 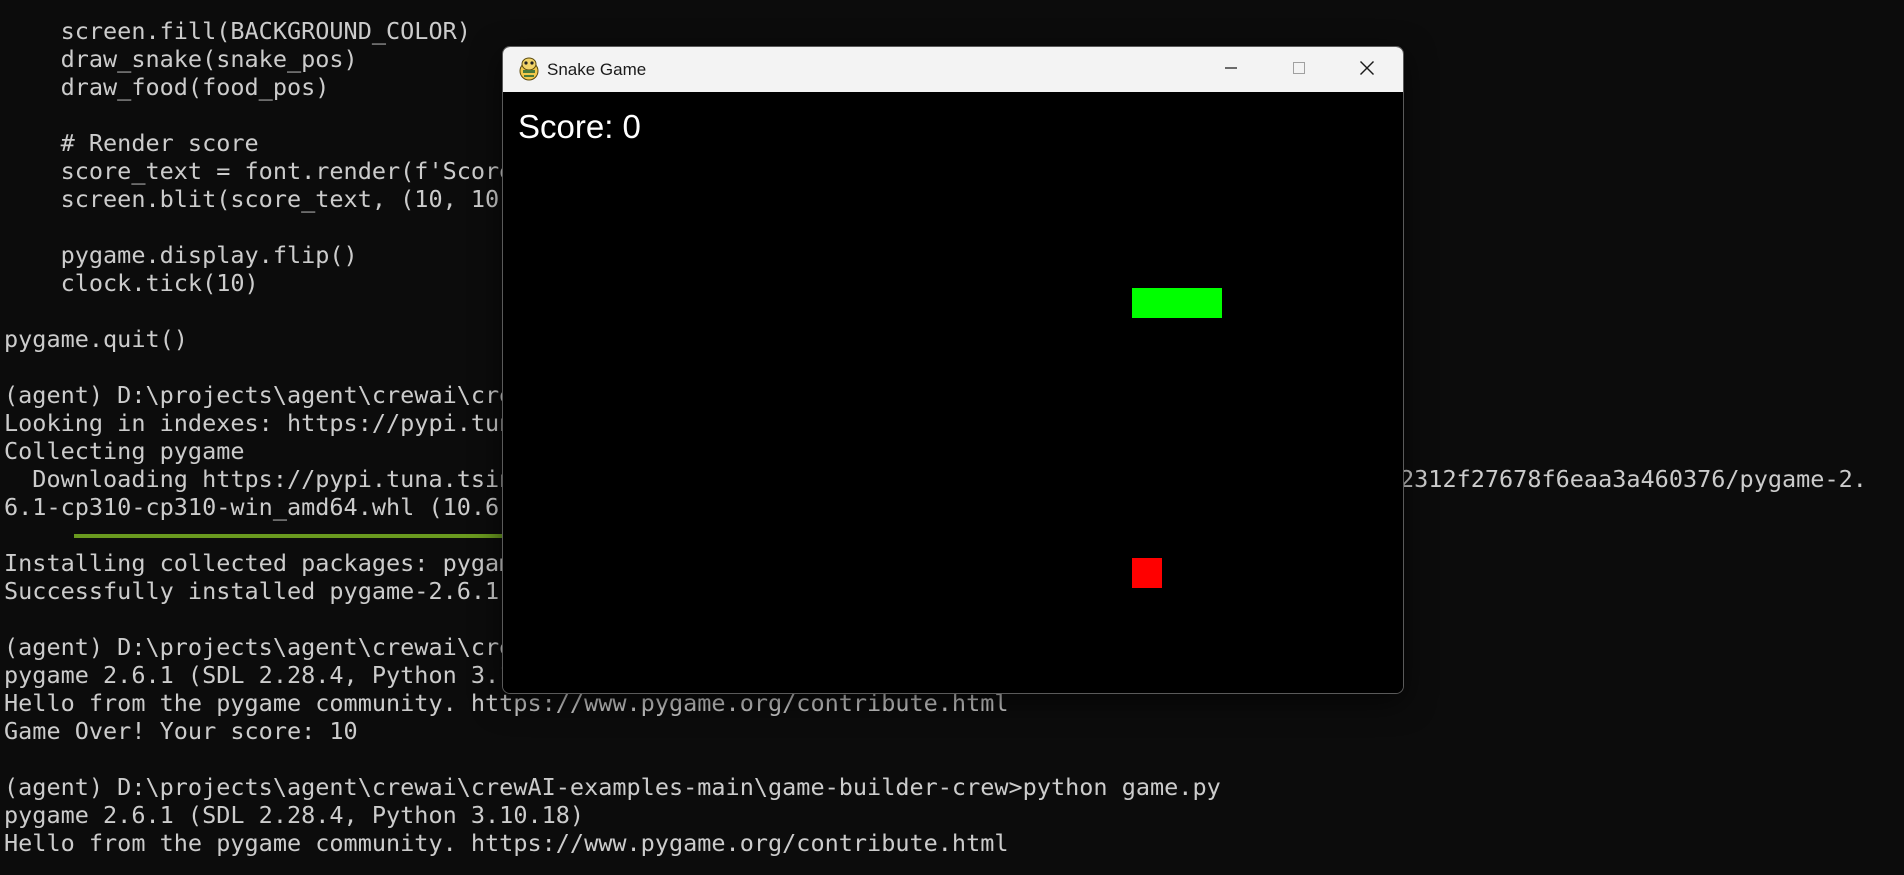 I want to click on score-label: Score: 0, so click(x=579, y=126).